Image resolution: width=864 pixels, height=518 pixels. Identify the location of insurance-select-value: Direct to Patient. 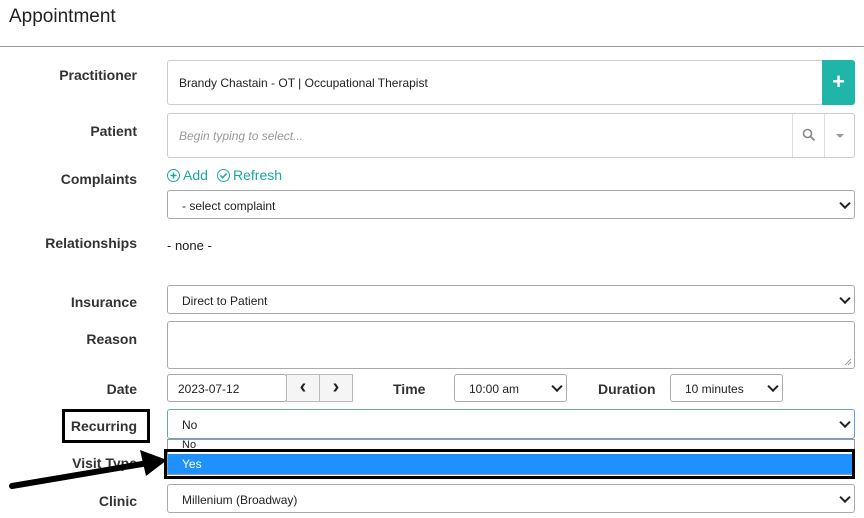
(225, 301).